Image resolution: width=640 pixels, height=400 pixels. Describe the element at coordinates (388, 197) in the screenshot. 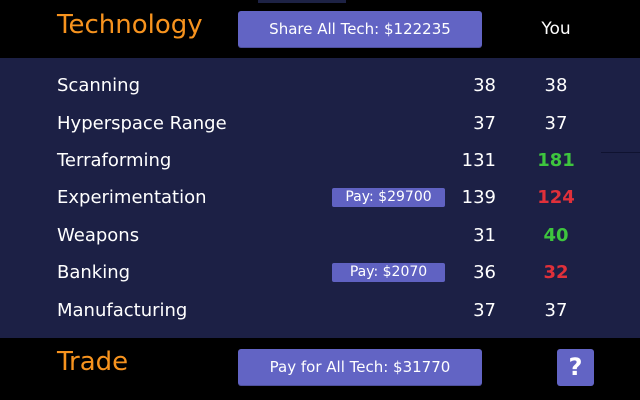

I see `pay-for-tech-button: Pay: $29700` at that location.